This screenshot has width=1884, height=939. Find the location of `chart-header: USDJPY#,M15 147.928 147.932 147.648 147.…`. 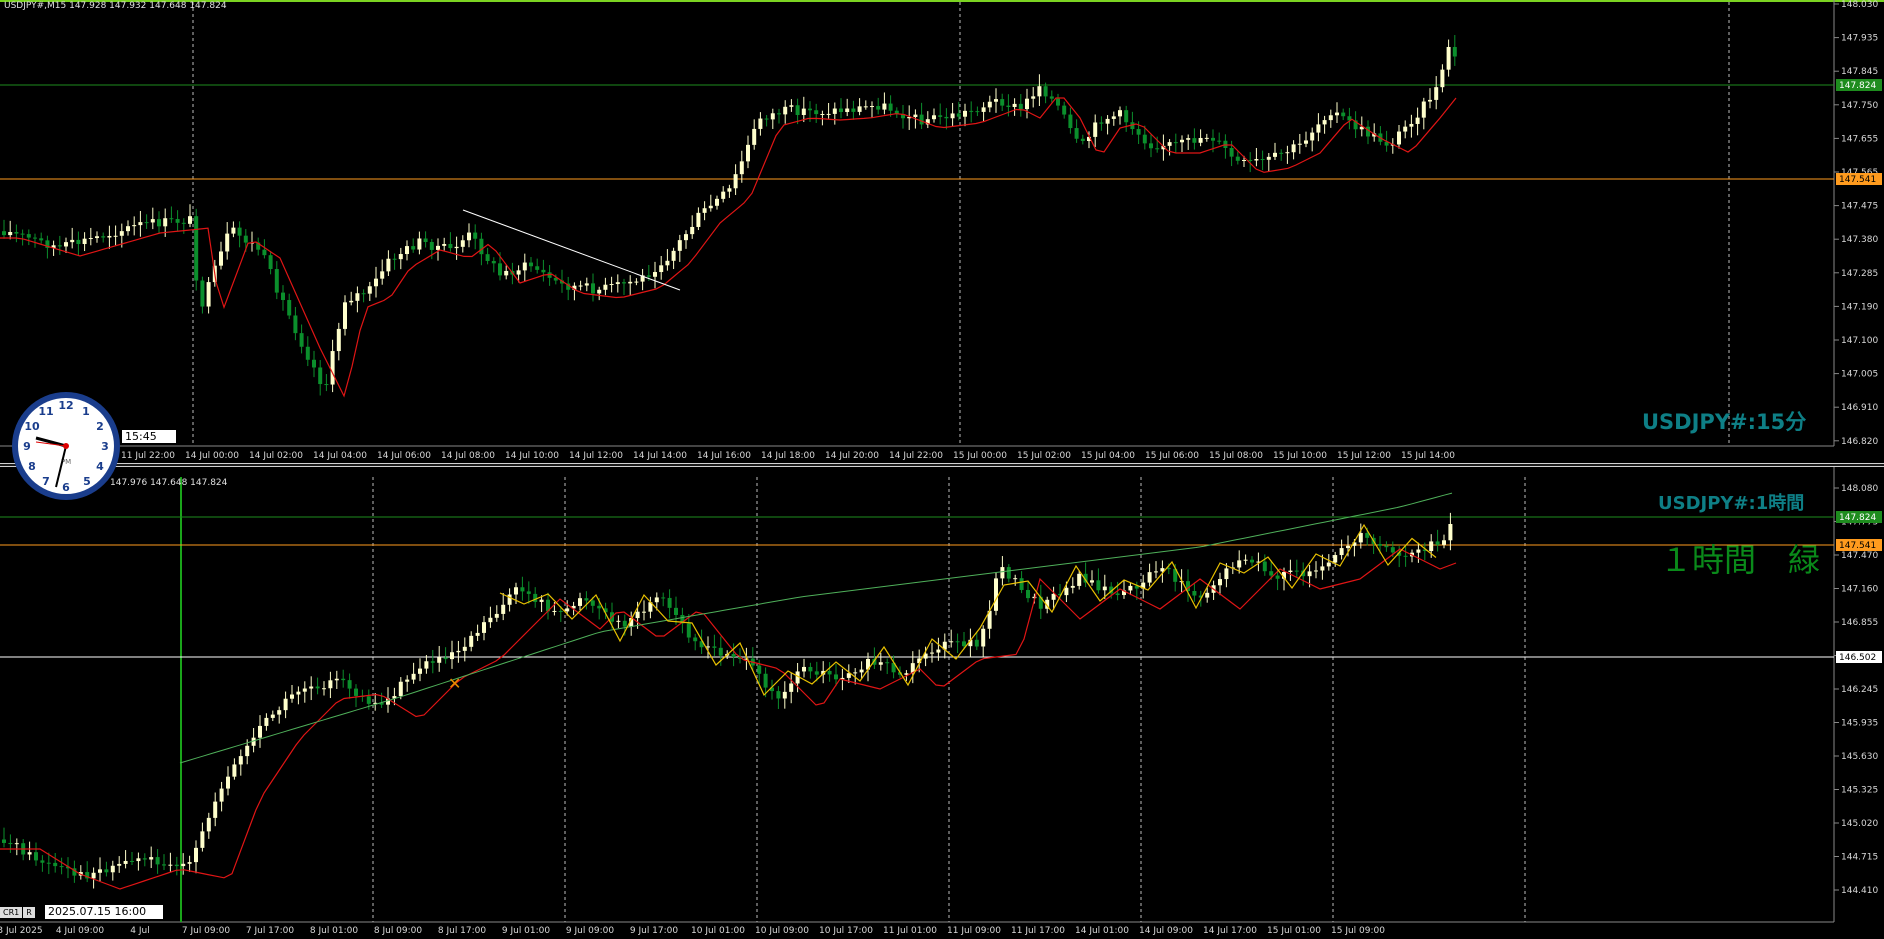

chart-header: USDJPY#,M15 147.928 147.932 147.648 147.… is located at coordinates (115, 6).